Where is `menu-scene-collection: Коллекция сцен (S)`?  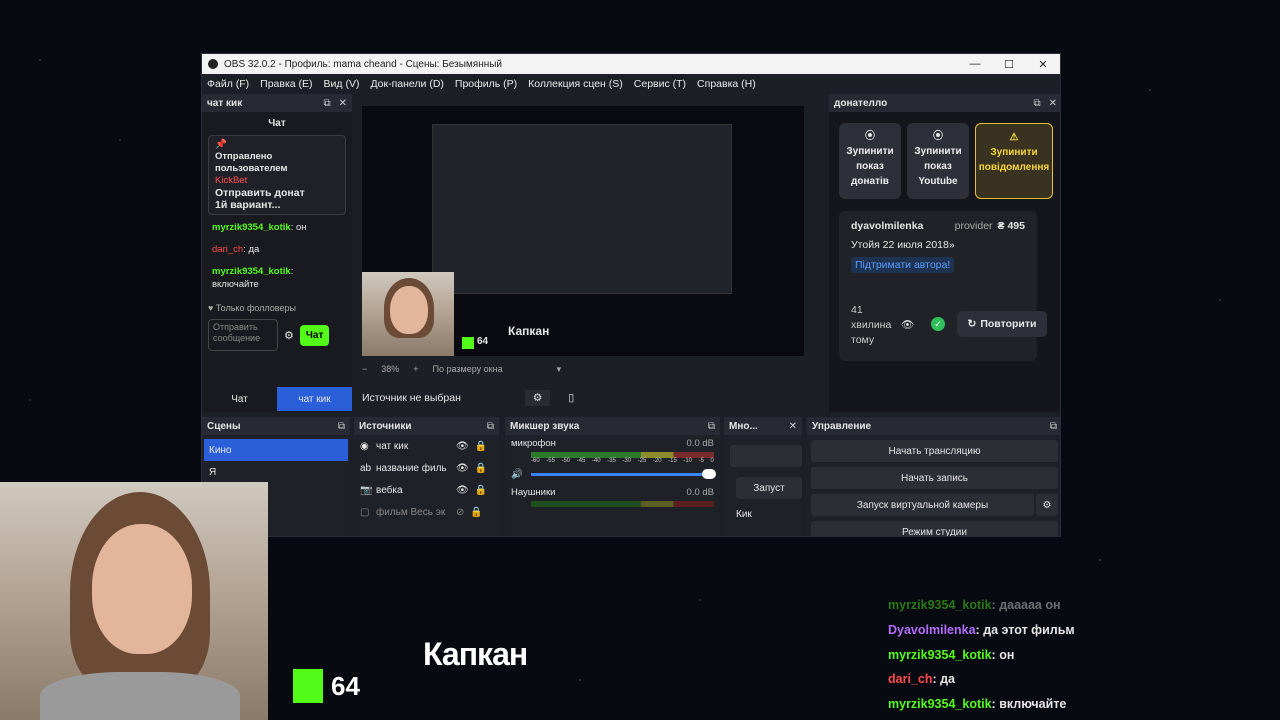 menu-scene-collection: Коллекция сцен (S) is located at coordinates (575, 84).